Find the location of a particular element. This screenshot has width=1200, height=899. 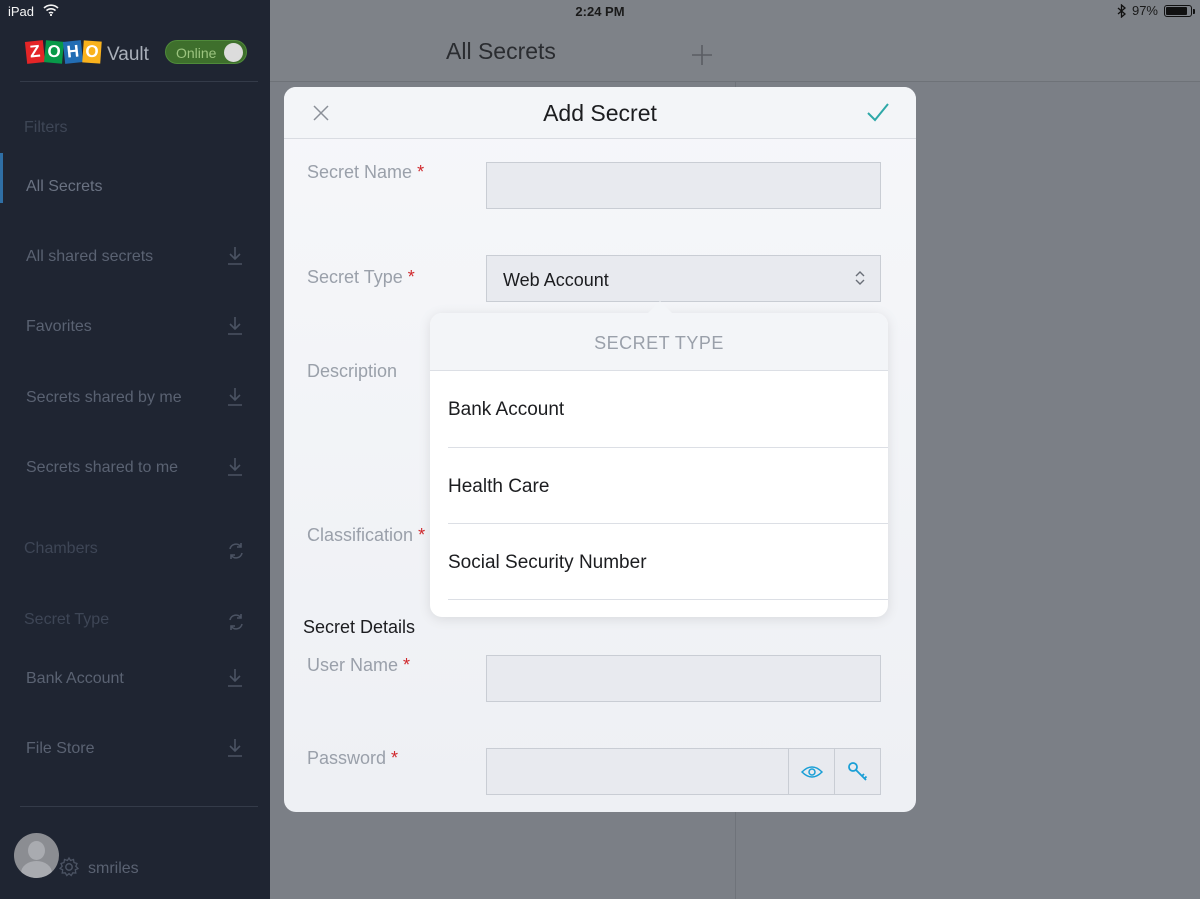

product-name: Vault is located at coordinates (128, 54).